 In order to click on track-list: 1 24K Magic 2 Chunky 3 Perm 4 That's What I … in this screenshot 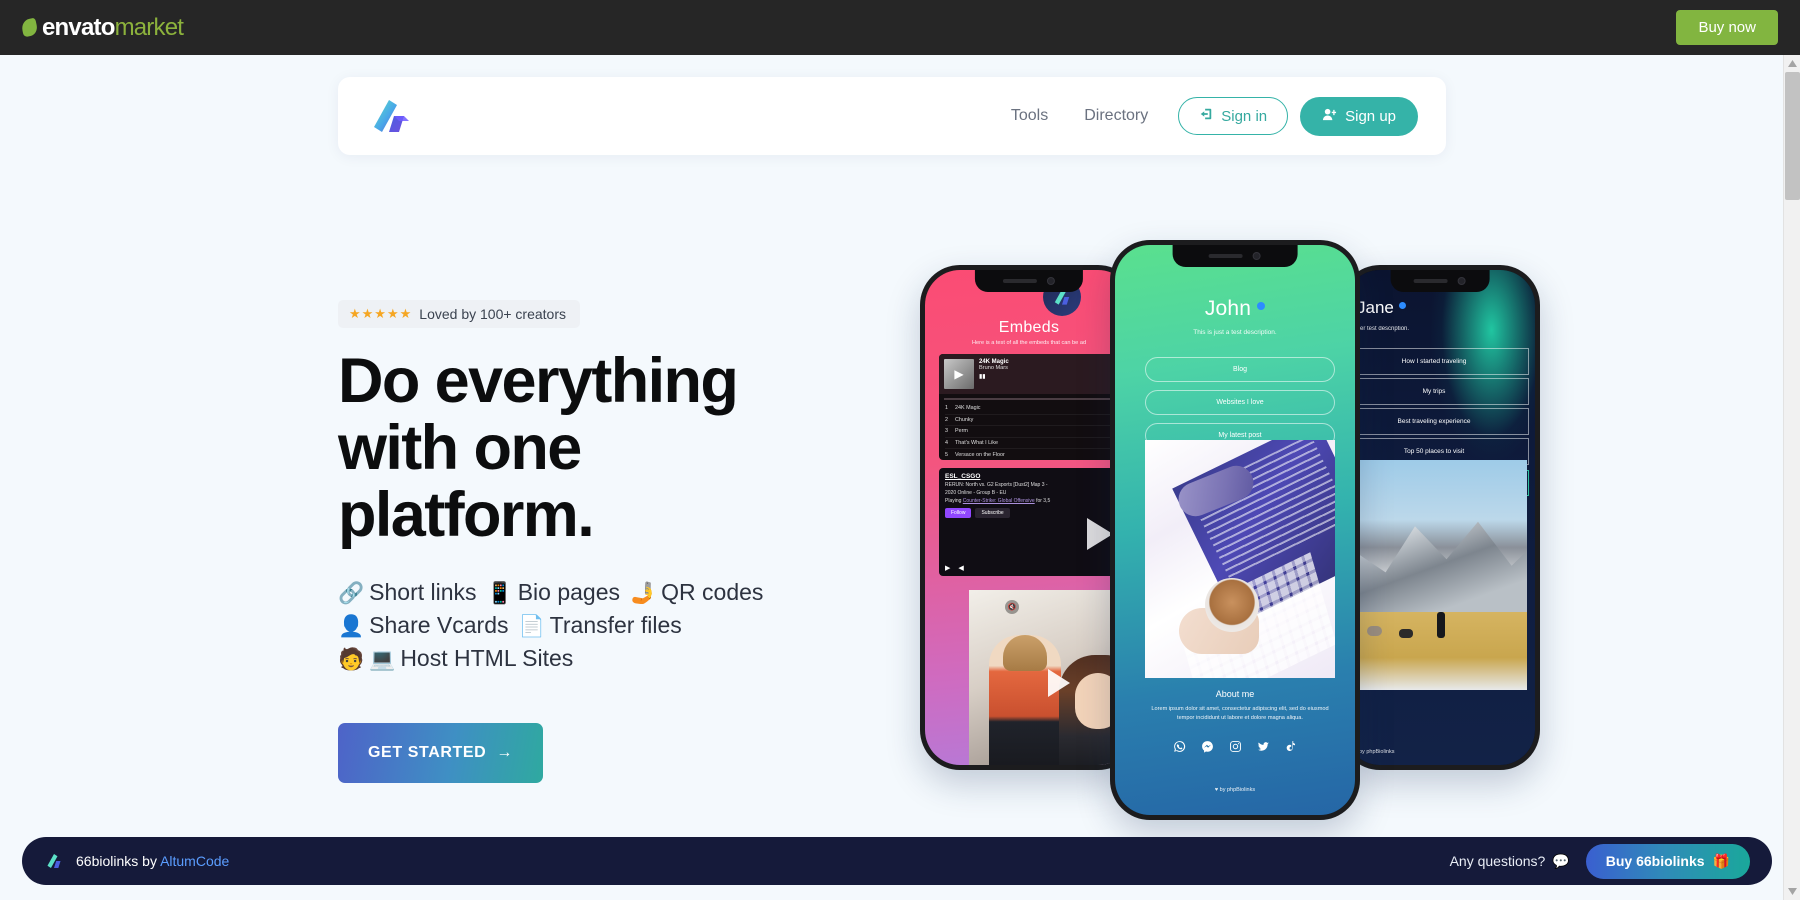, I will do `click(1029, 430)`.